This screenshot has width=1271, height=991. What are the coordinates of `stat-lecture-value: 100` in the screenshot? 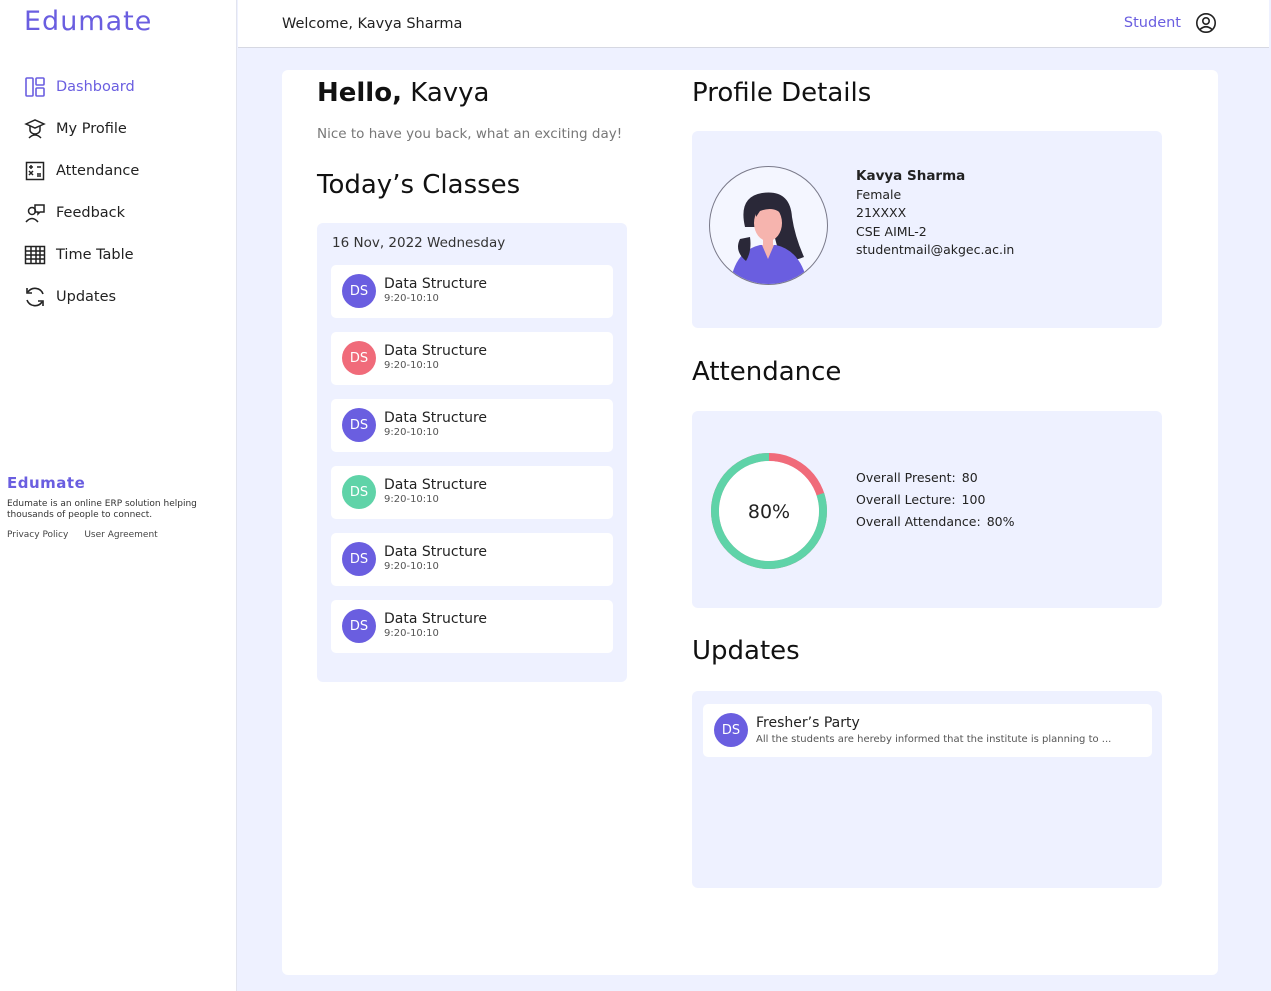 It's located at (973, 499).